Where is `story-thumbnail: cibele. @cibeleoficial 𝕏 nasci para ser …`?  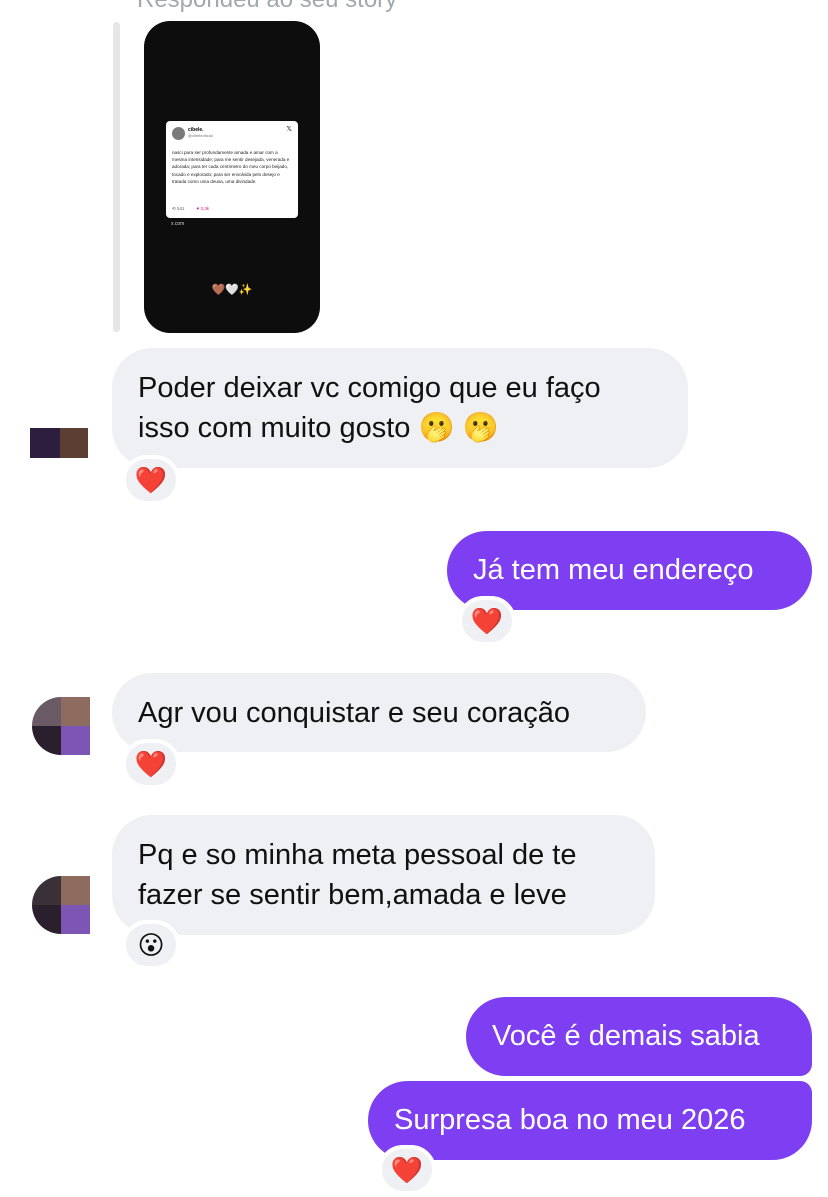 story-thumbnail: cibele. @cibeleoficial 𝕏 nasci para ser … is located at coordinates (232, 177).